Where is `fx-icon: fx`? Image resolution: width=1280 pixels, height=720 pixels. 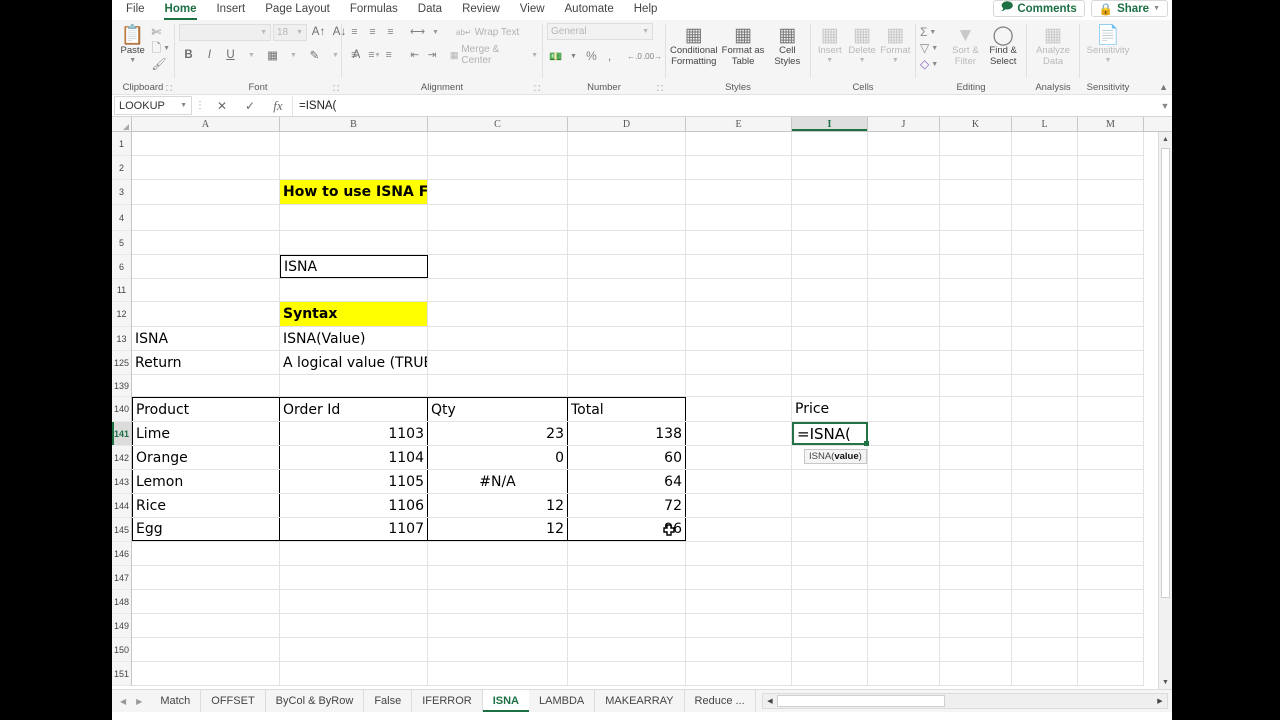
fx-icon: fx is located at coordinates (278, 106).